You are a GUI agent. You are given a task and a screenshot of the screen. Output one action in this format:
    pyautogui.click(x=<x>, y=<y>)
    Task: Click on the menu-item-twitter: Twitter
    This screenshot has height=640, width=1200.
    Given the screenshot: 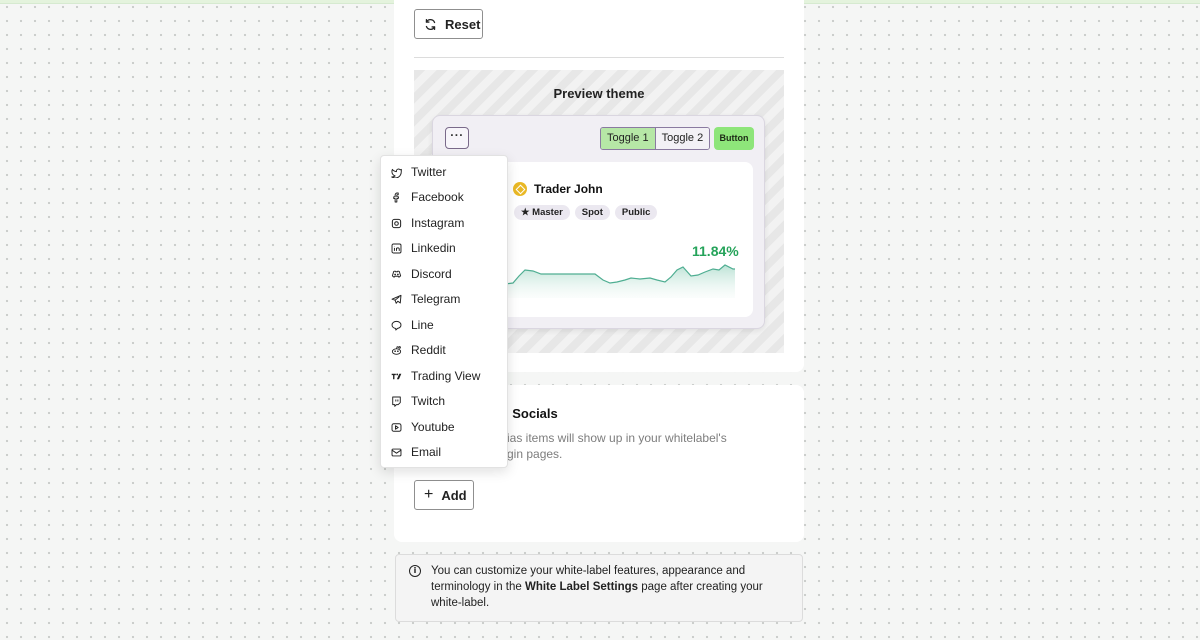 What is the action you would take?
    pyautogui.click(x=418, y=172)
    